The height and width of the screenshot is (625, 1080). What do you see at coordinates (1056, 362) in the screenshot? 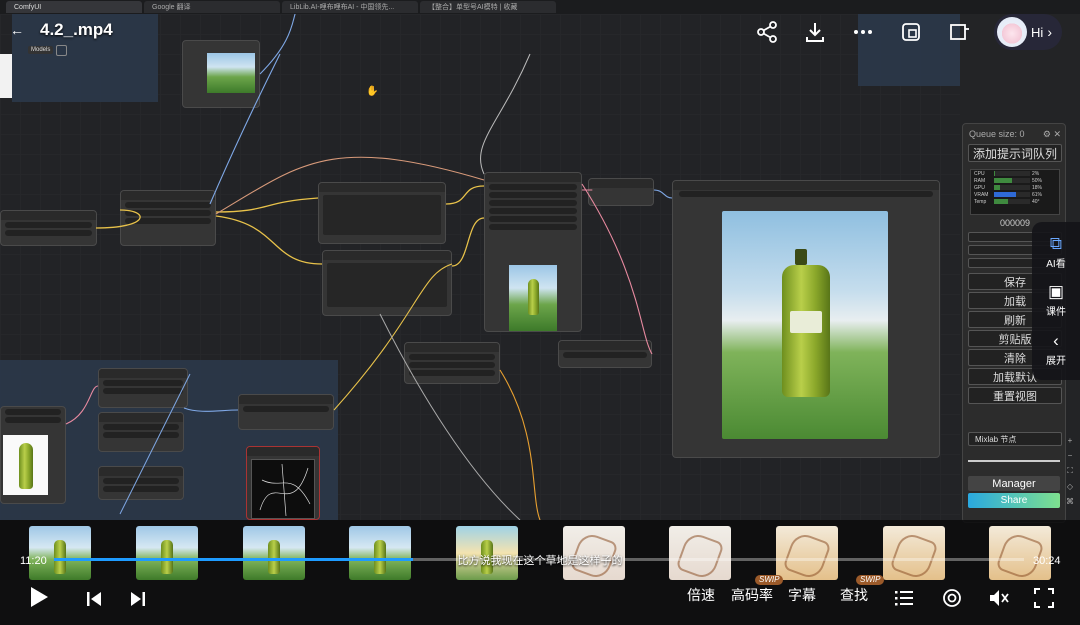
I see `expand-label: 展开` at bounding box center [1056, 362].